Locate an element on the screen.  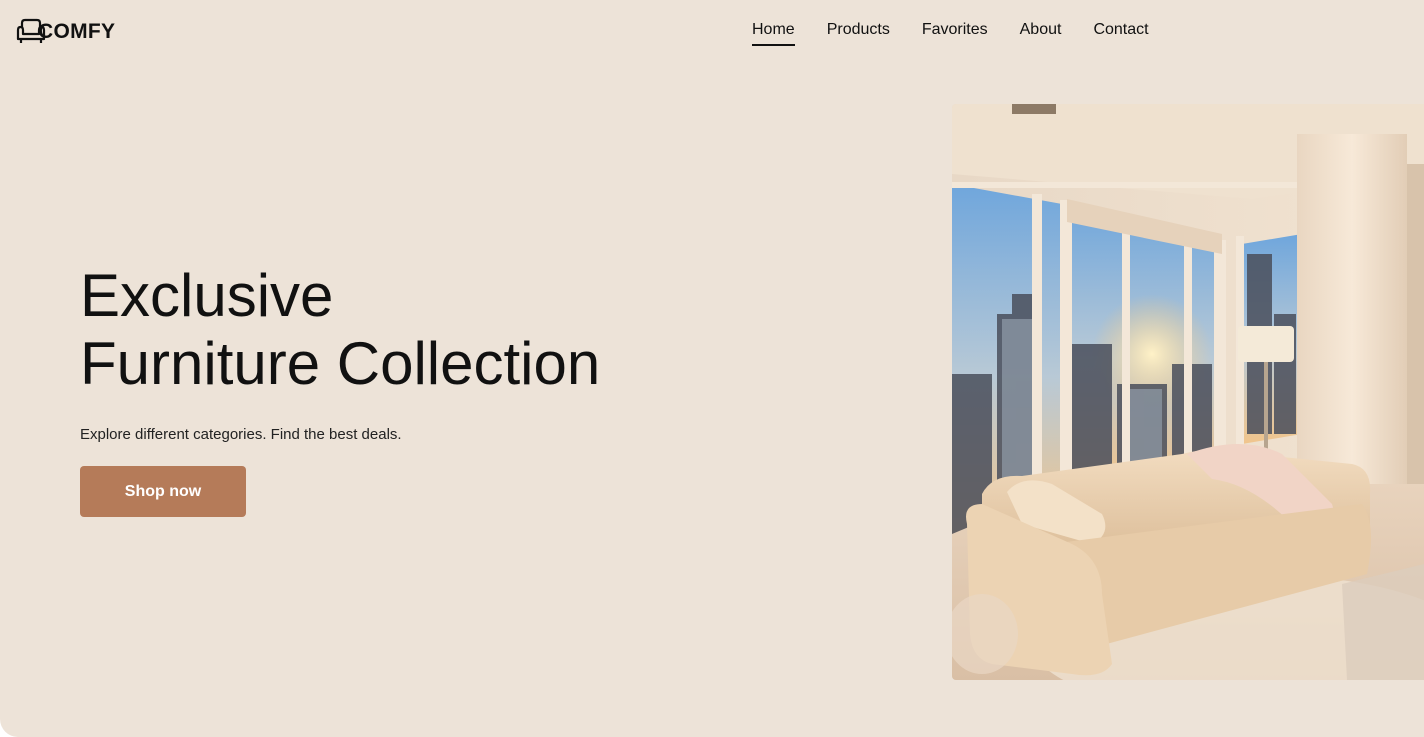
nav-link-favorites: Favorites is located at coordinates (955, 33).